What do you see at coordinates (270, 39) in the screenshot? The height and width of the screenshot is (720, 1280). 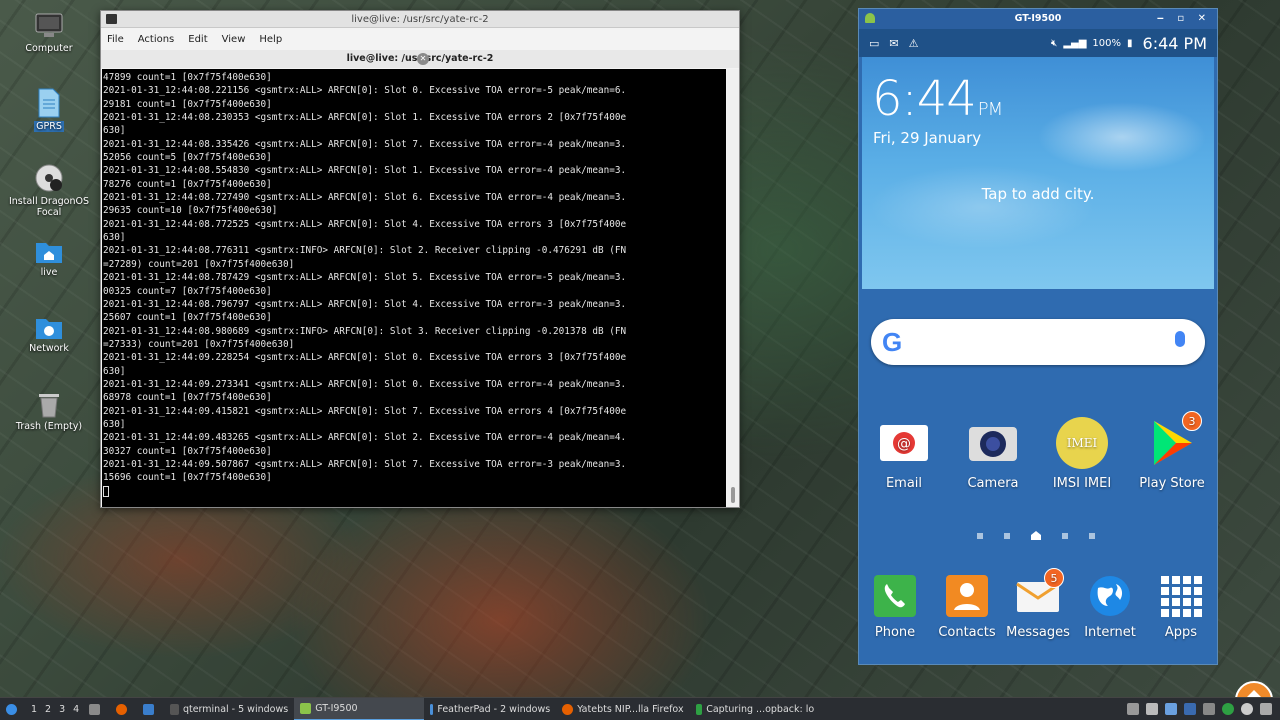 I see `menu-help: Help` at bounding box center [270, 39].